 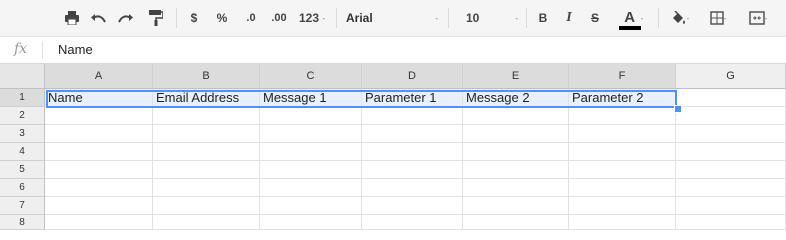 I want to click on cell-c8, so click(x=311, y=222).